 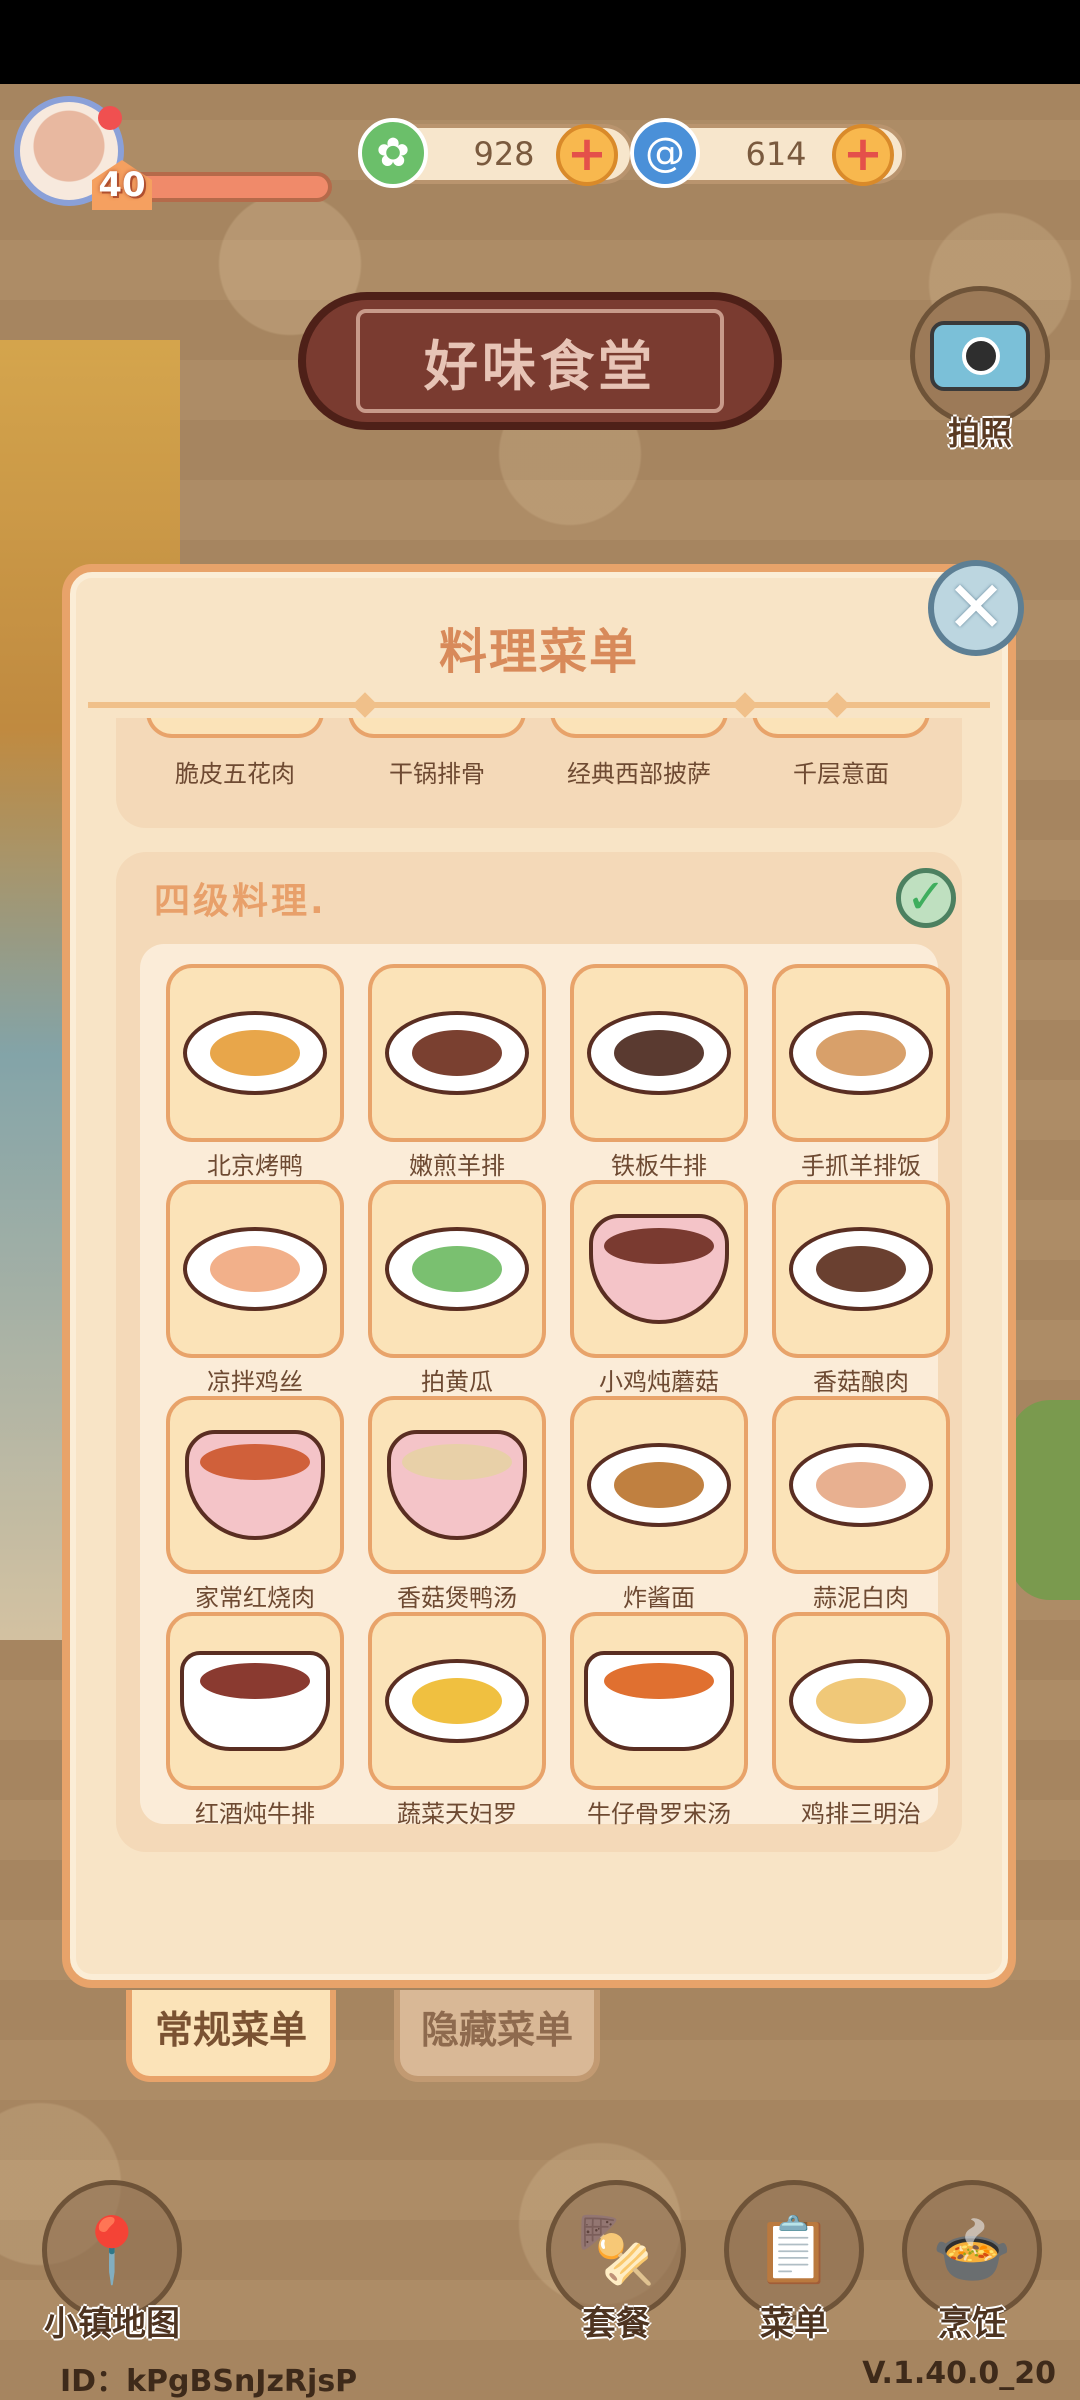 I want to click on dish-name: 嫩煎羊排, so click(x=457, y=1166).